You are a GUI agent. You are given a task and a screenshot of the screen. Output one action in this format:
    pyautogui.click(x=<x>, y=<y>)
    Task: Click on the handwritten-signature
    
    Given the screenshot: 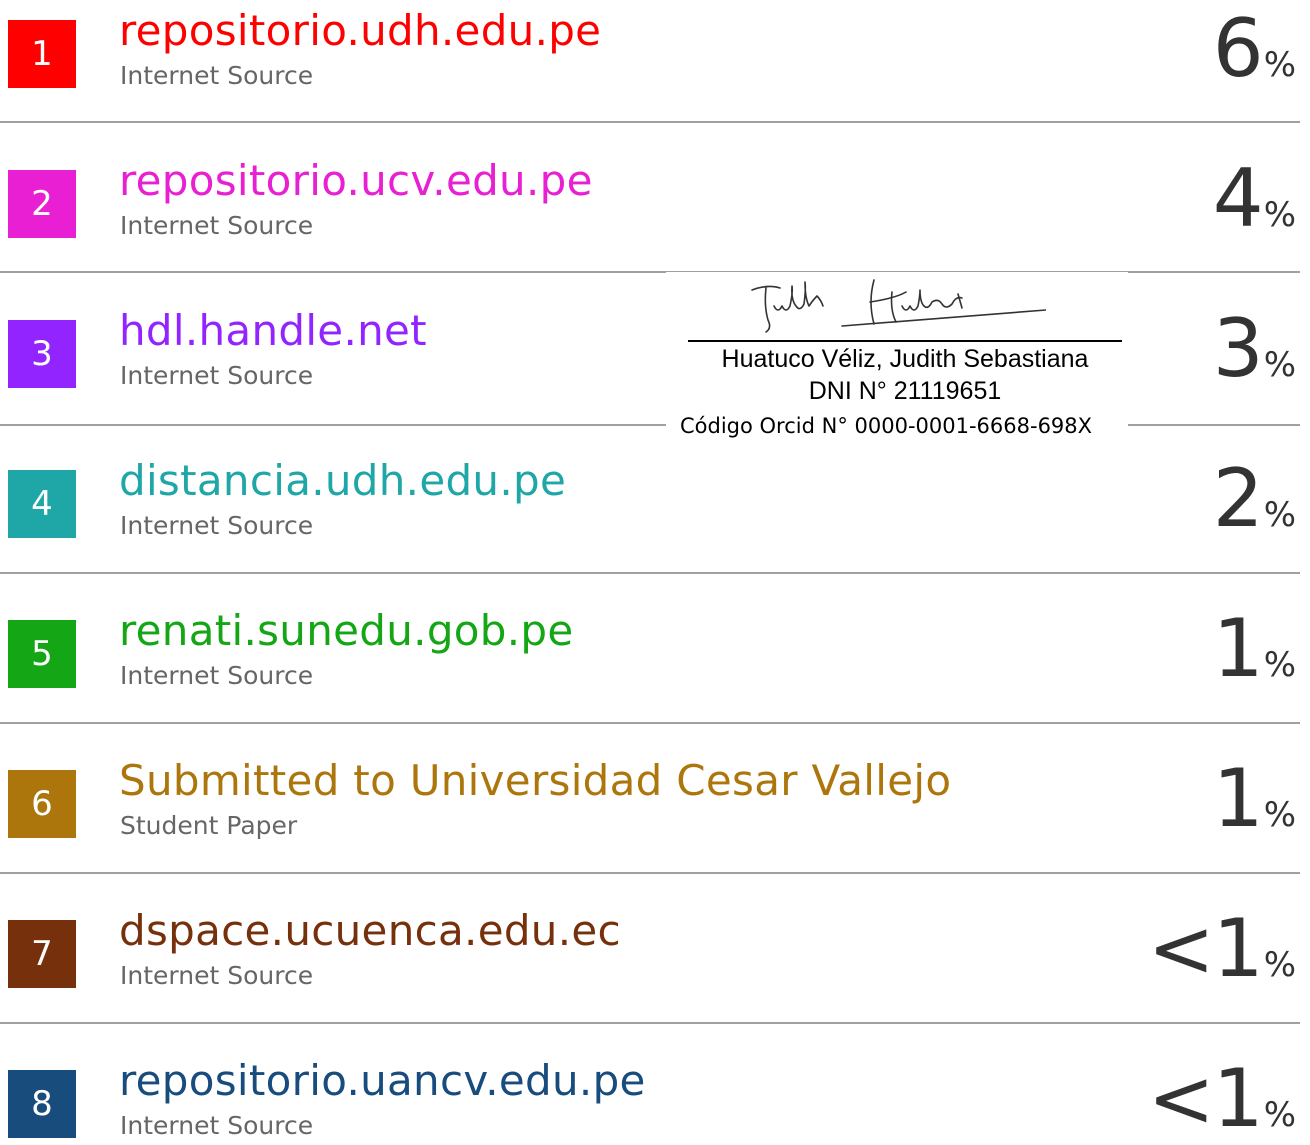 What is the action you would take?
    pyautogui.click(x=898, y=306)
    